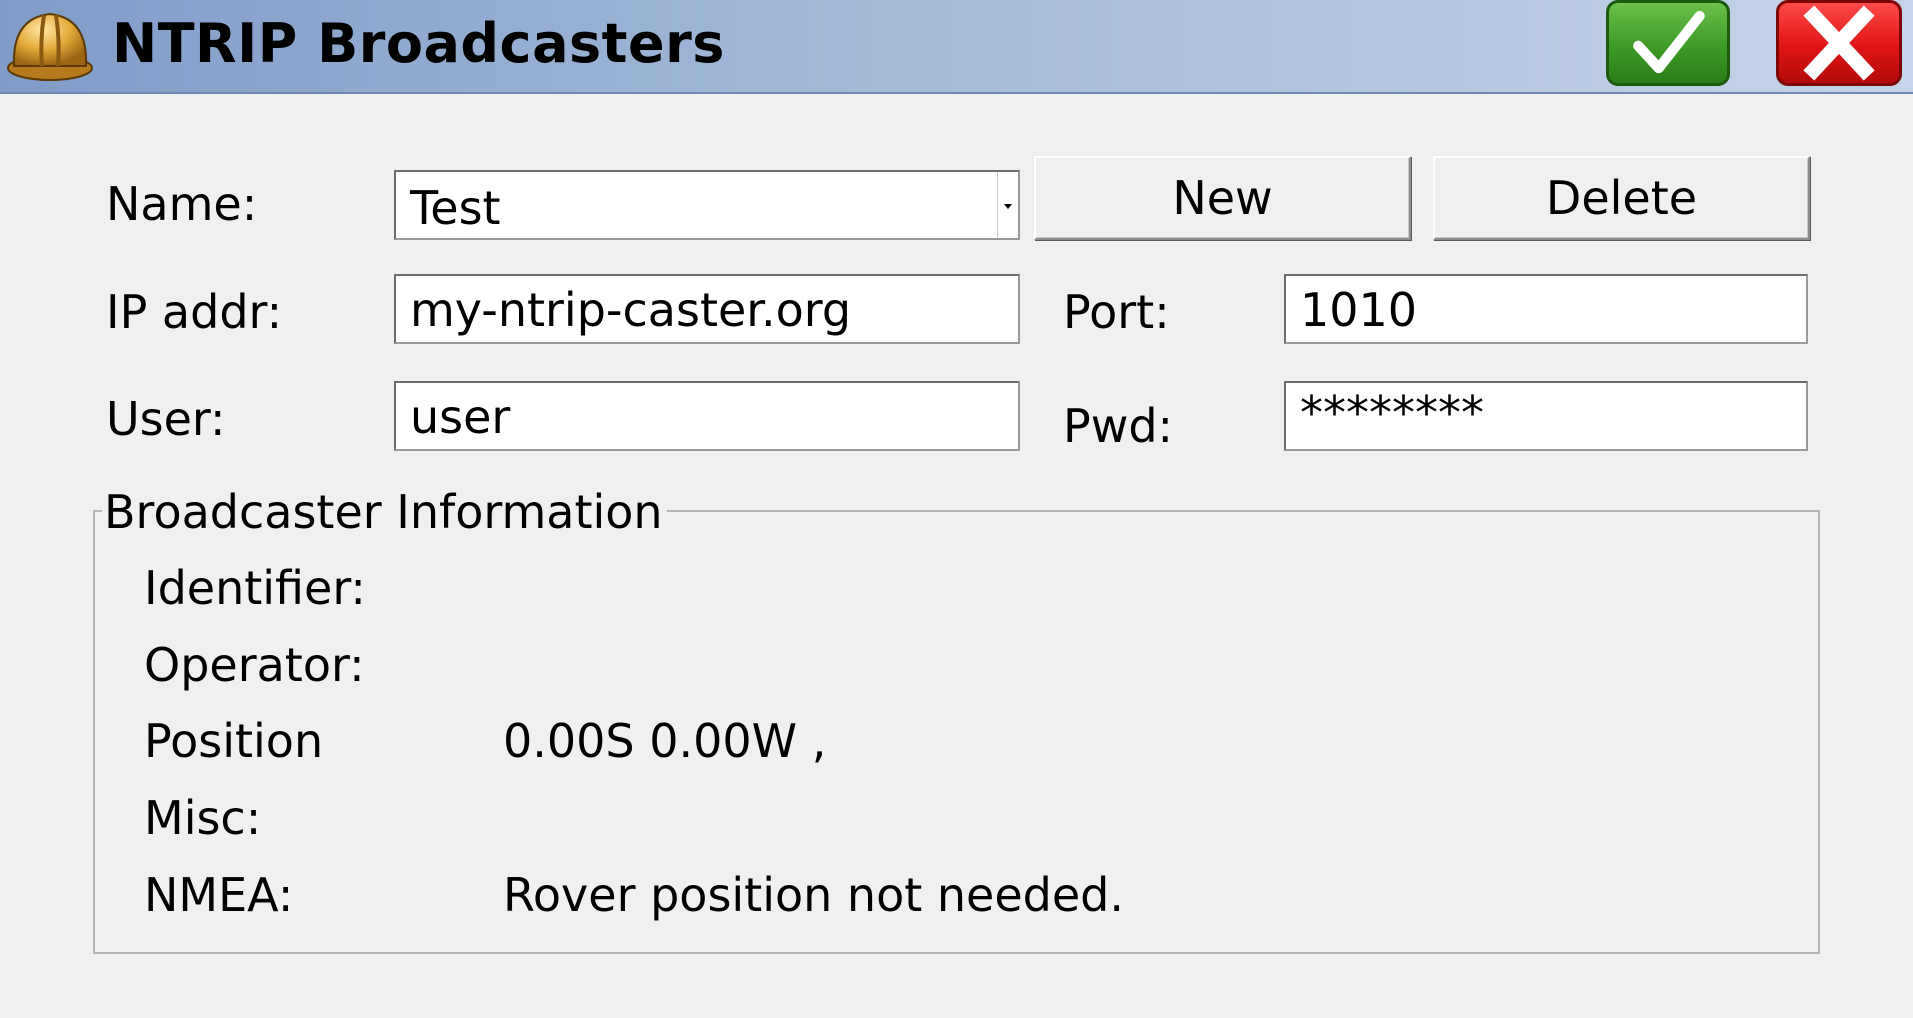 This screenshot has width=1913, height=1018. I want to click on x-icon, so click(1839, 43).